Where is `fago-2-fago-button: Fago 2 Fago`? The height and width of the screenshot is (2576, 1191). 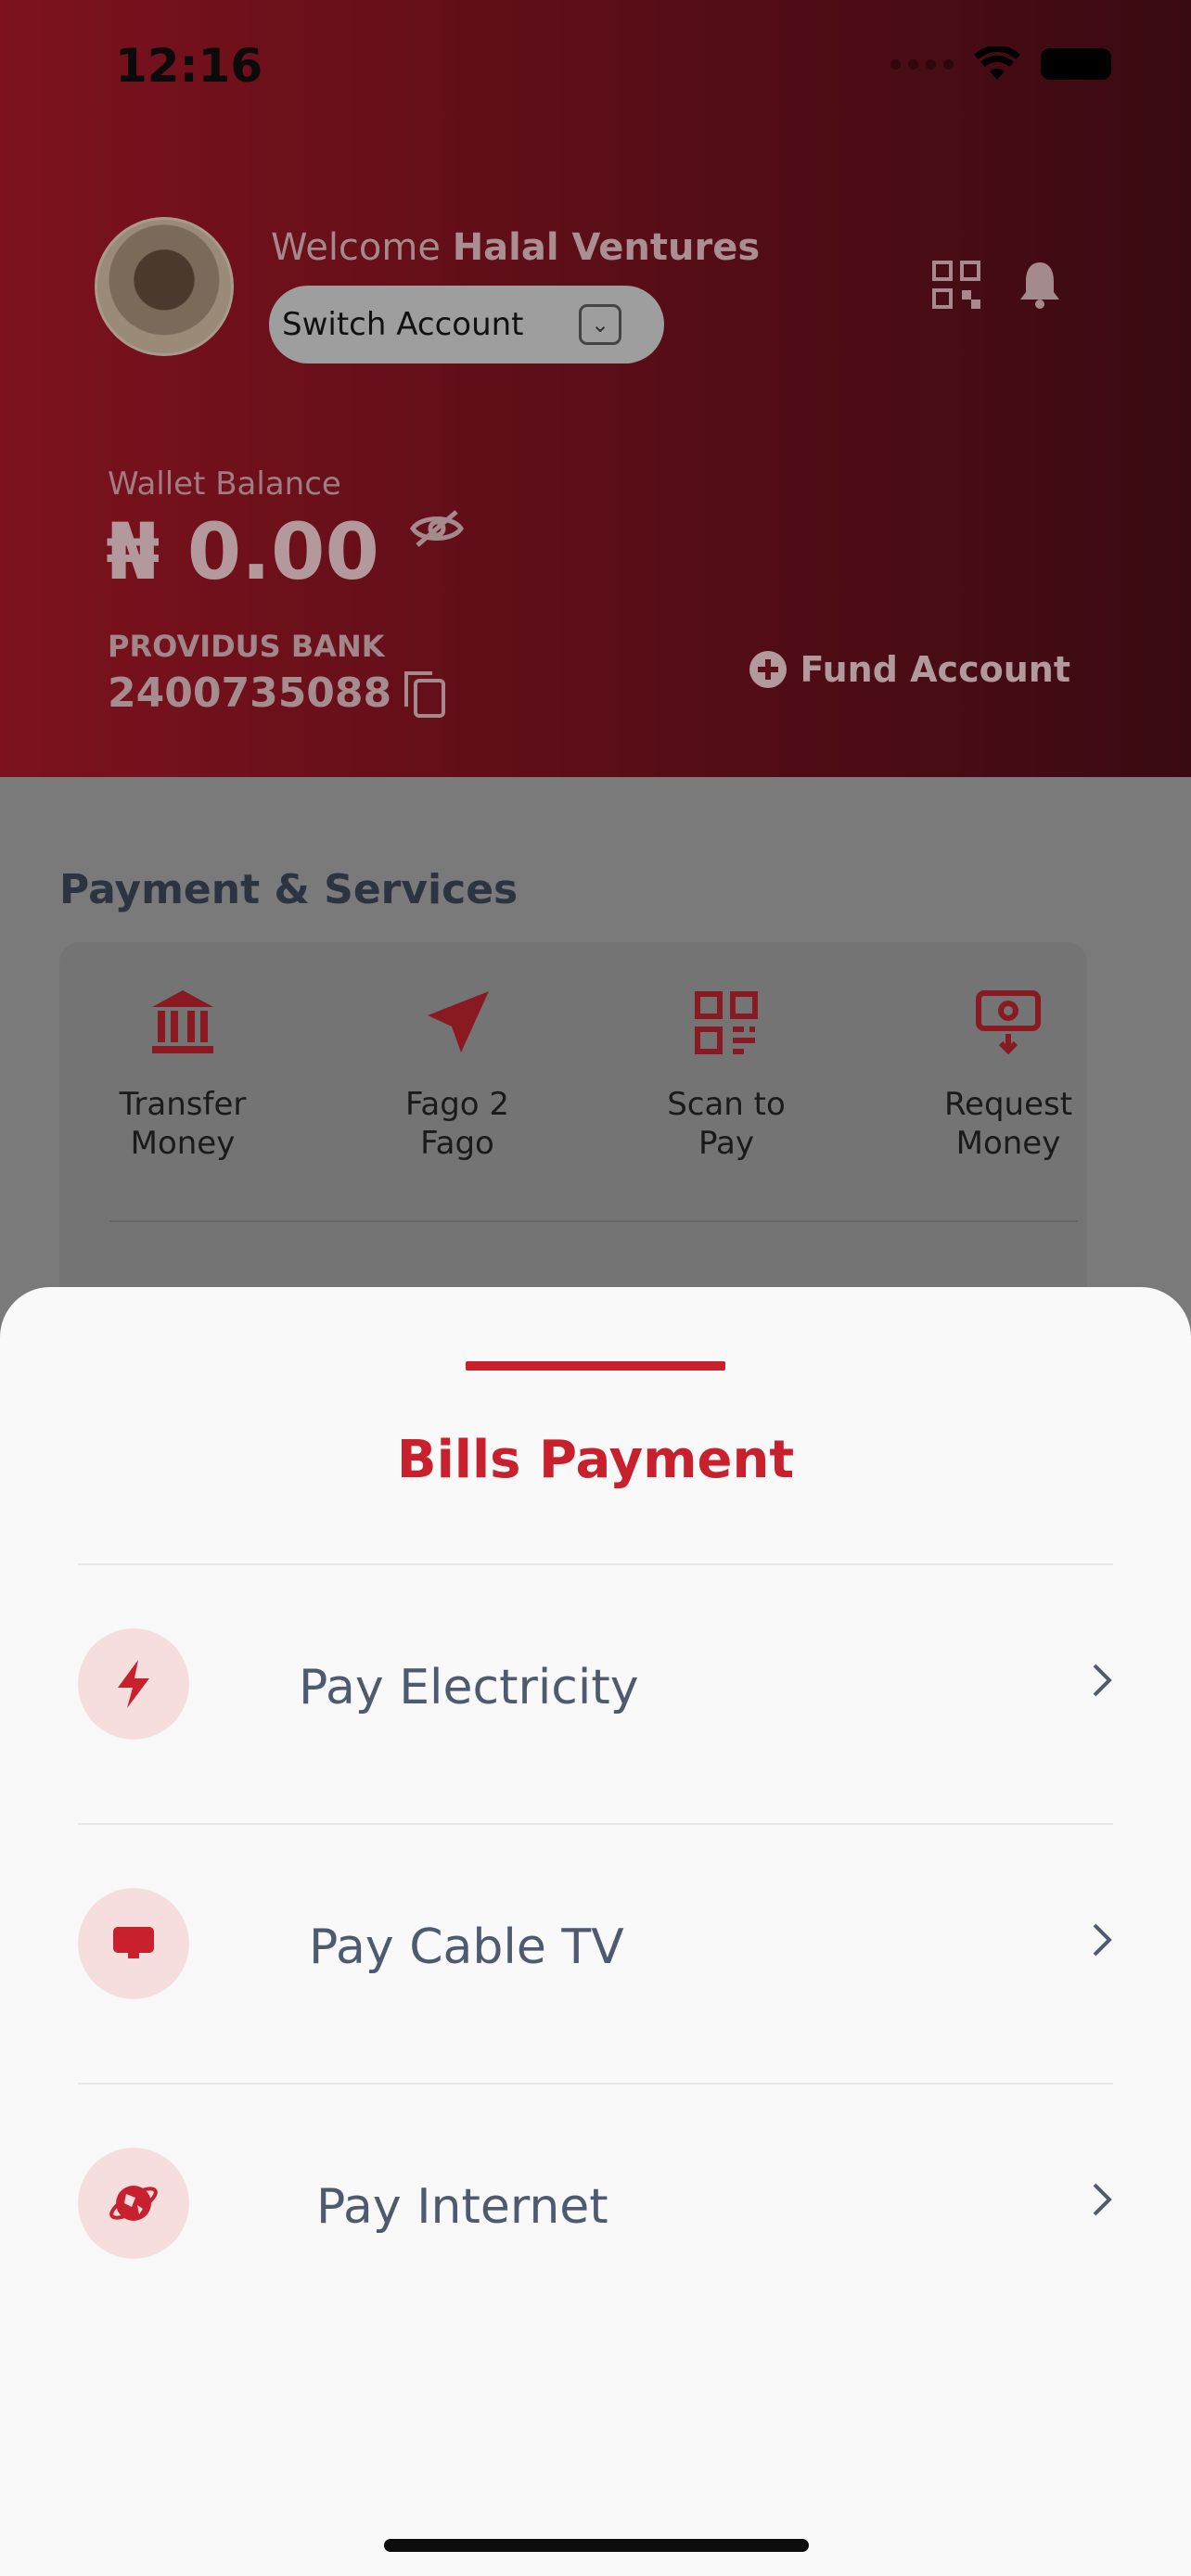
fago-2-fago-button: Fago 2 Fago is located at coordinates (457, 1073).